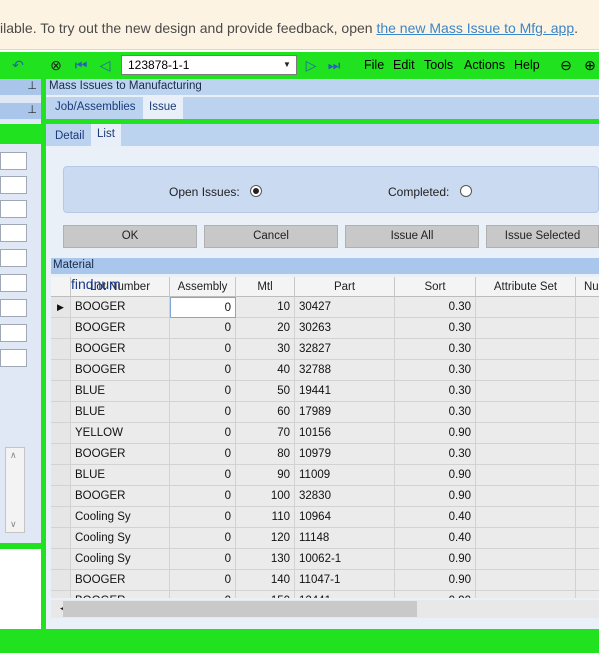  I want to click on cell-mtl: 70, so click(265, 433).